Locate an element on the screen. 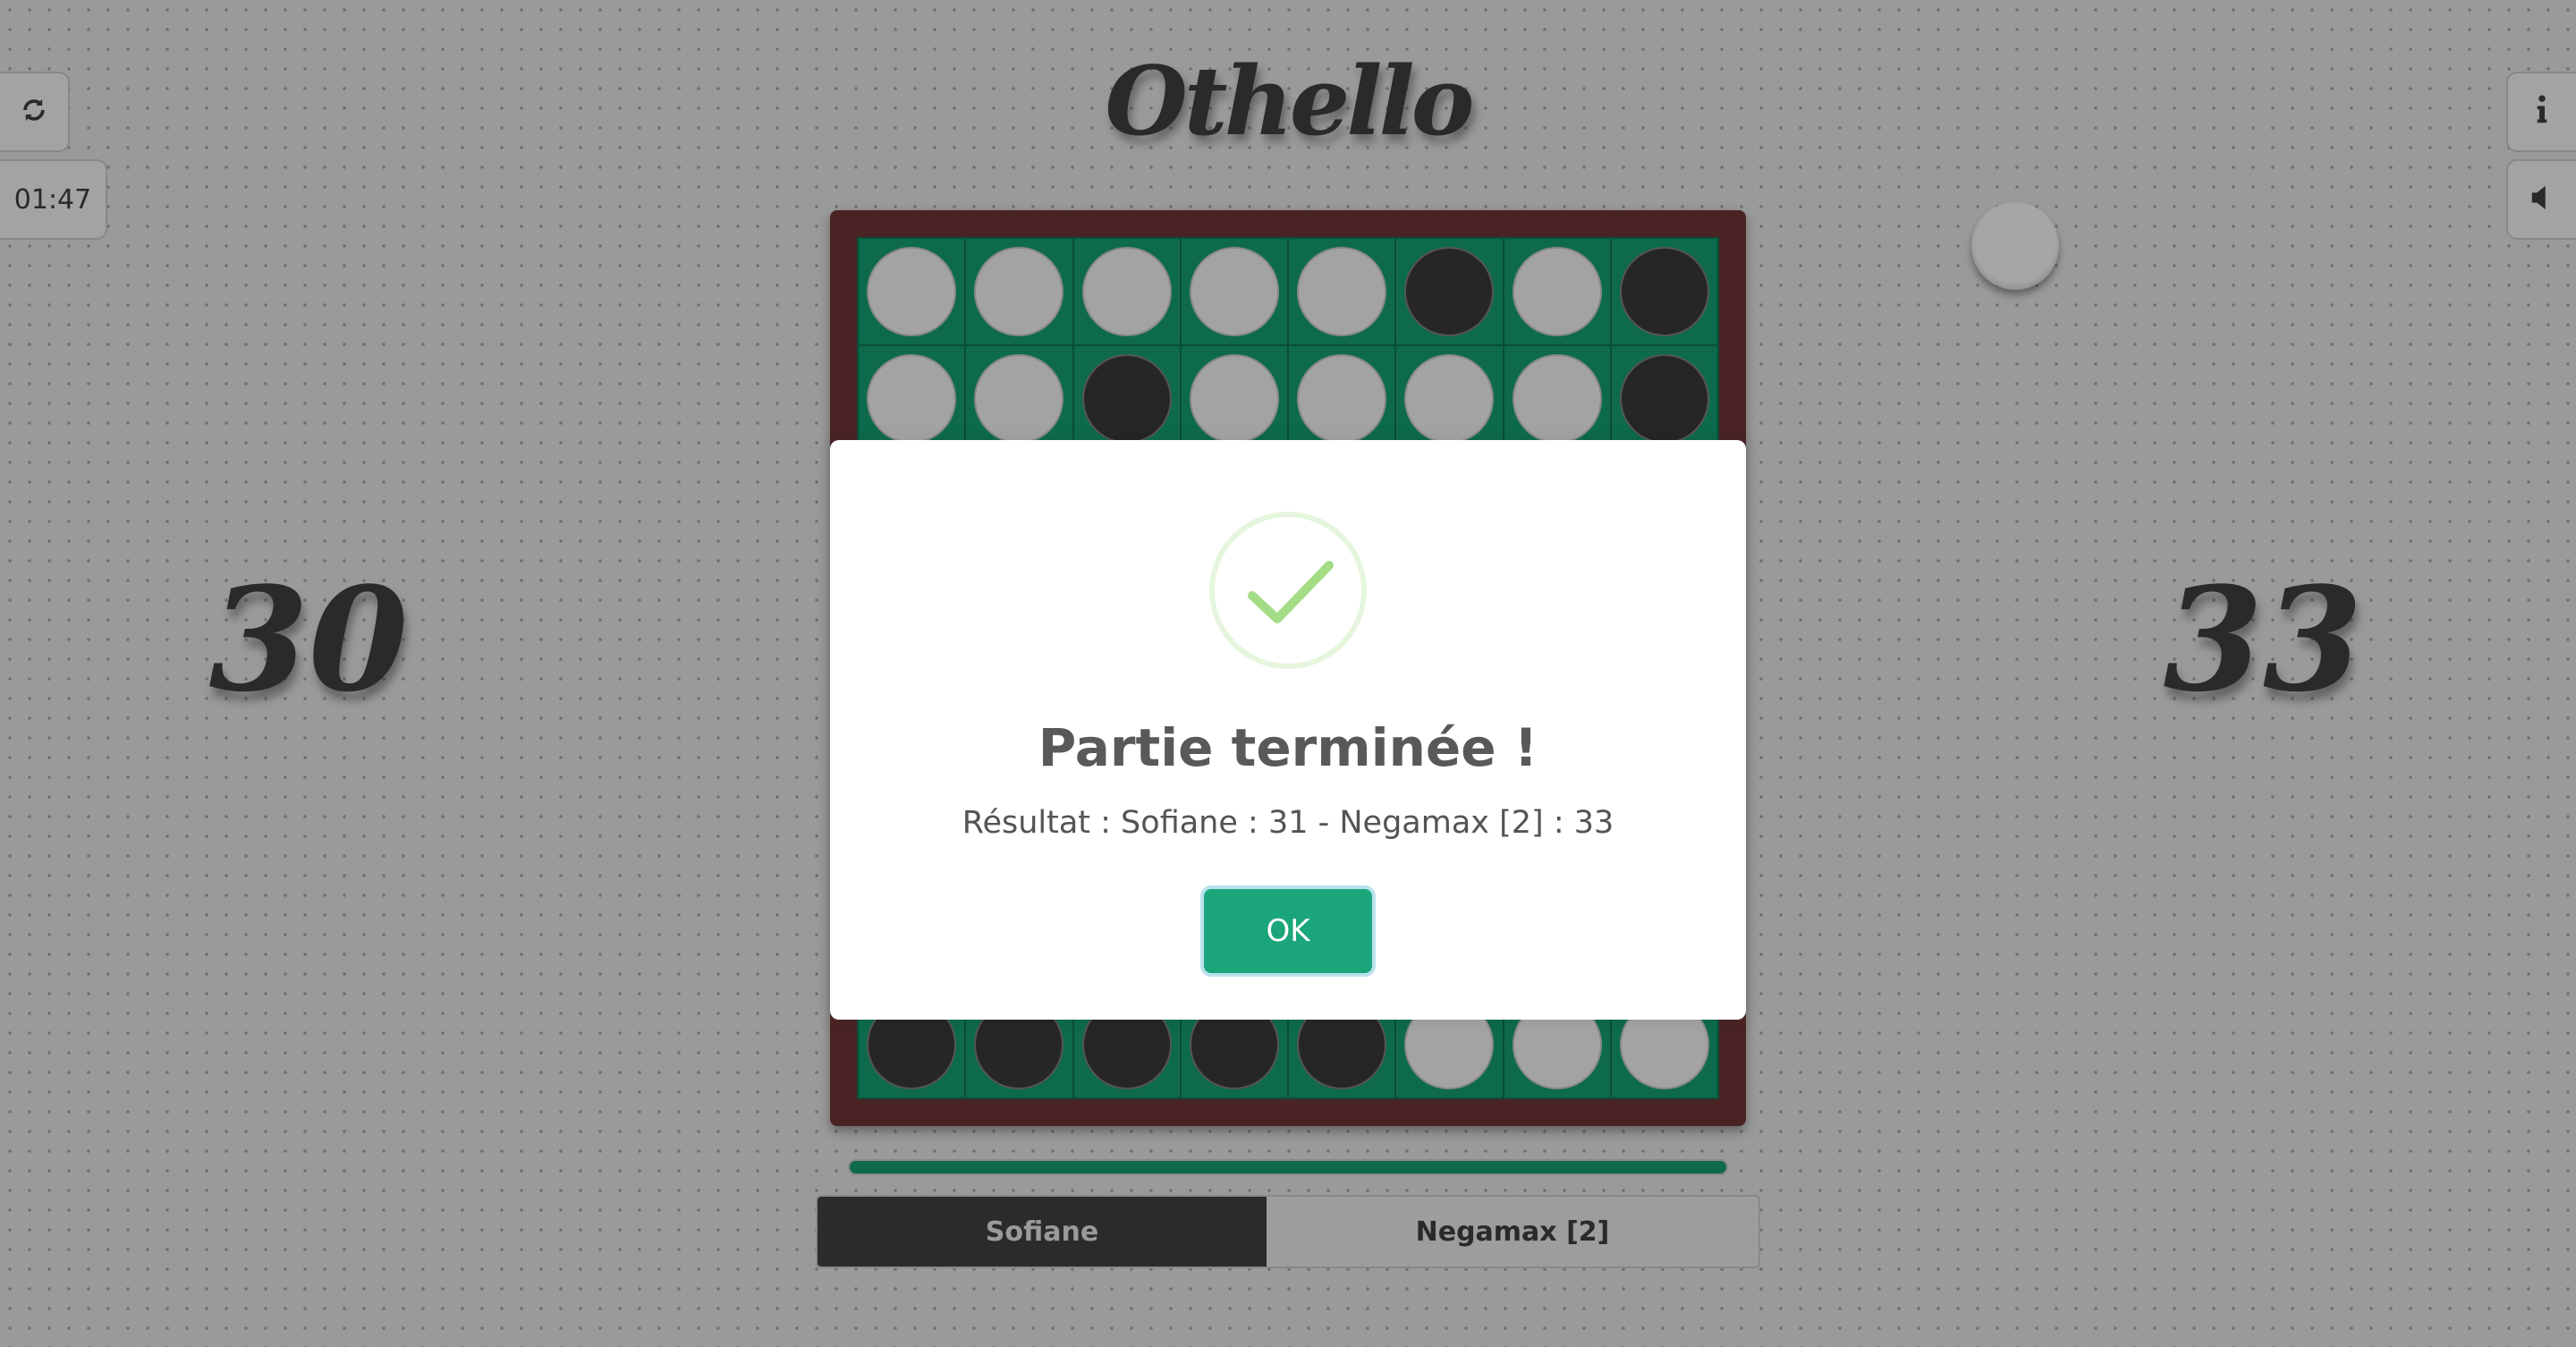 The height and width of the screenshot is (1347, 2576). speaker-icon is located at coordinates (2542, 199).